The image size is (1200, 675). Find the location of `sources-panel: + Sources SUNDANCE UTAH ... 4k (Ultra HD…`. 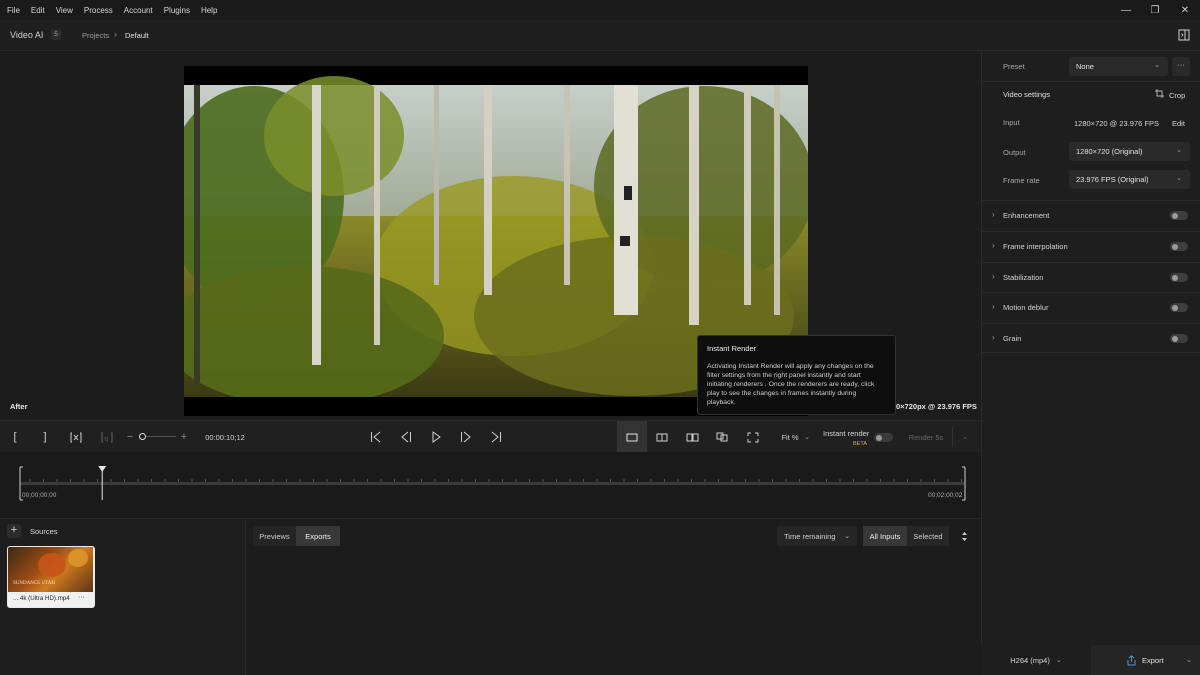

sources-panel: + Sources SUNDANCE UTAH ... 4k (Ultra HD… is located at coordinates (123, 596).